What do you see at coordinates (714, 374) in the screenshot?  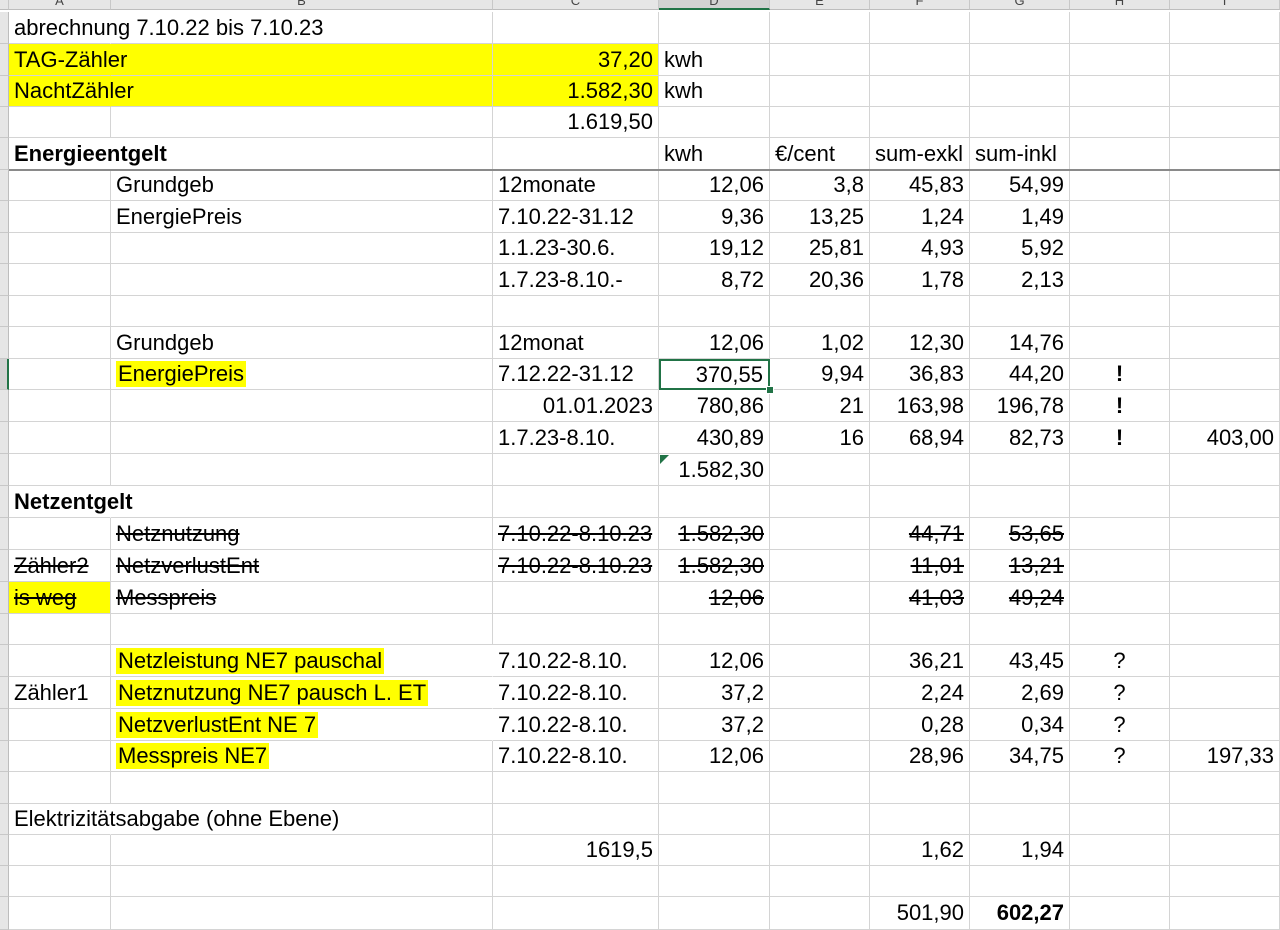 I see `active-cell: 370,55` at bounding box center [714, 374].